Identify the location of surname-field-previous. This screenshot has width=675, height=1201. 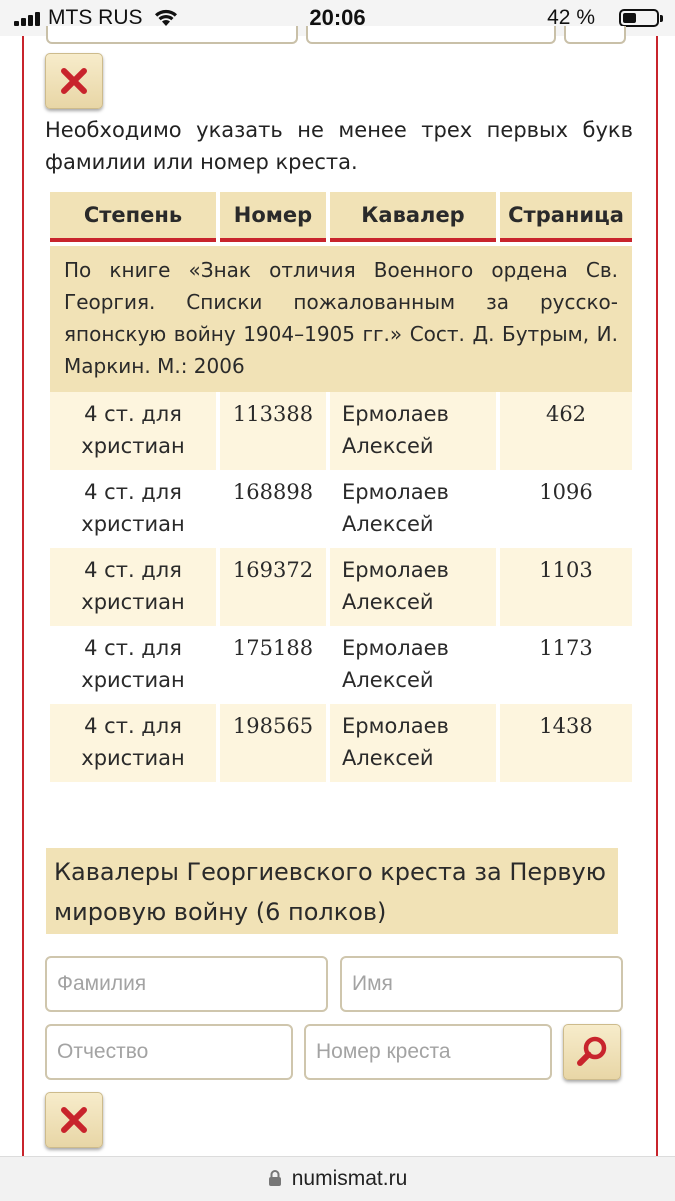
(172, 35).